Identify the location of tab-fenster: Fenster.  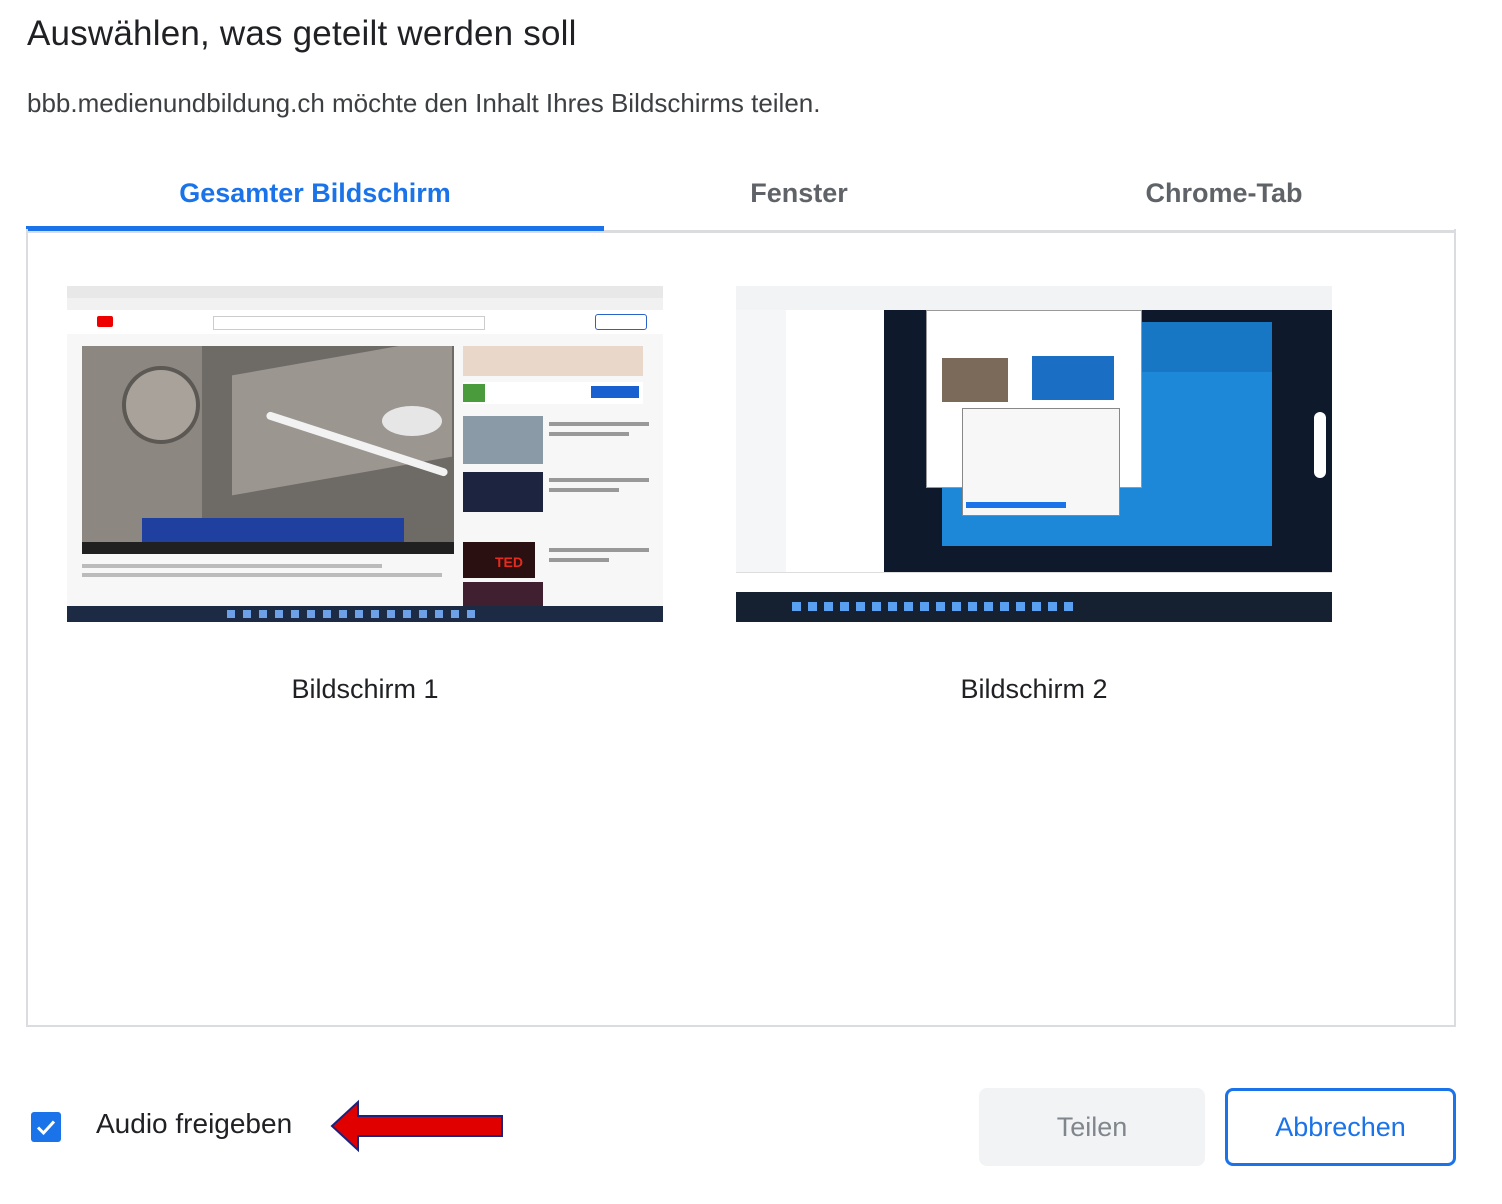
(799, 193).